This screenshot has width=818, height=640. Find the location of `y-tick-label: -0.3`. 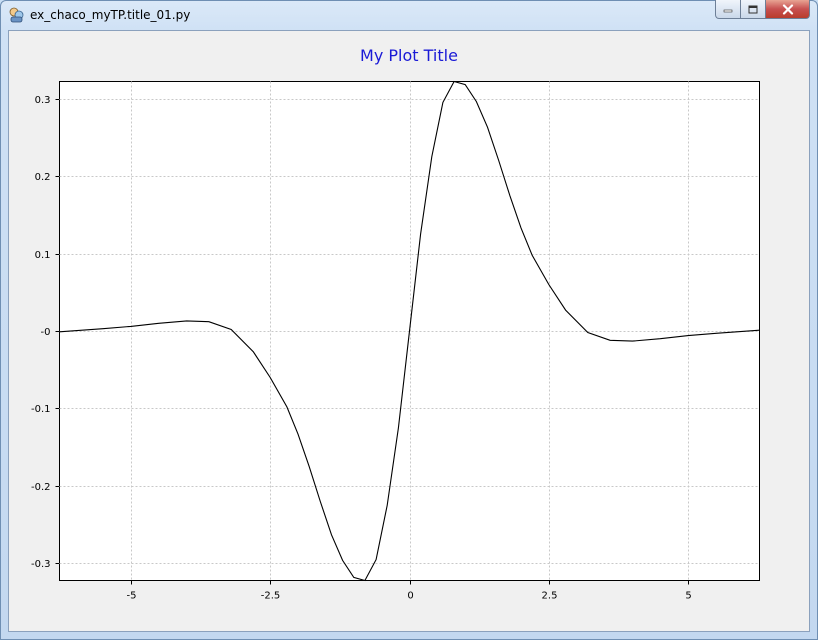

y-tick-label: -0.3 is located at coordinates (41, 564).